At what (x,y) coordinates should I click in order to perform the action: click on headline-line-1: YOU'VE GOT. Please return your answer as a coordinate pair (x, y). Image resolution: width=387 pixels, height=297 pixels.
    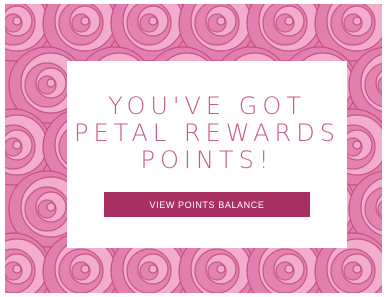
    Looking at the image, I should click on (207, 106).